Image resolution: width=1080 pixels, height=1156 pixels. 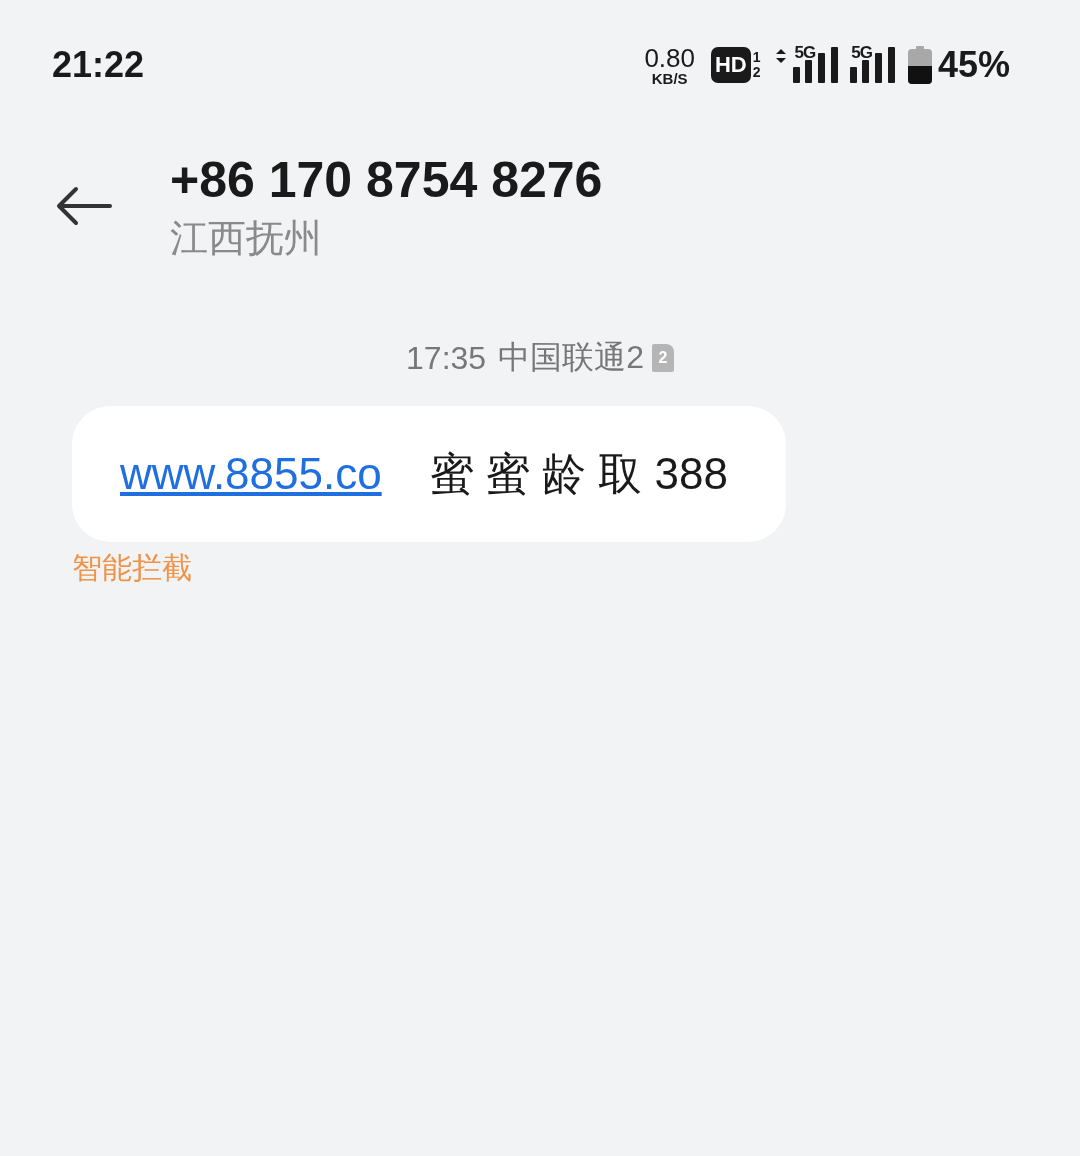 I want to click on sim-number: 1, so click(x=756, y=57).